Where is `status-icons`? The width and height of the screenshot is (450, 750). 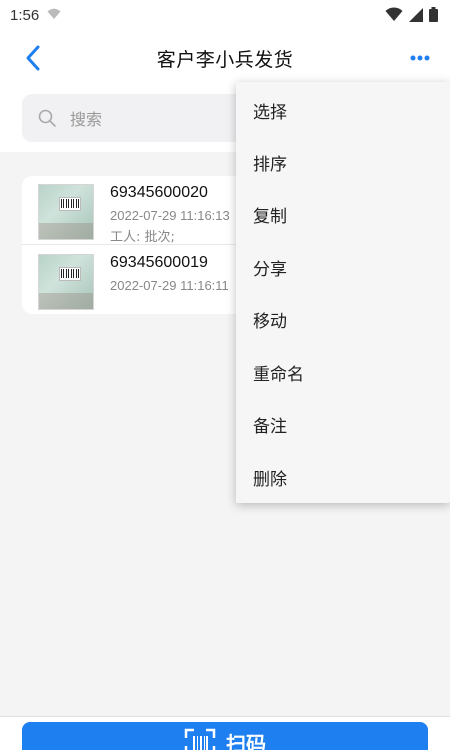 status-icons is located at coordinates (411, 16).